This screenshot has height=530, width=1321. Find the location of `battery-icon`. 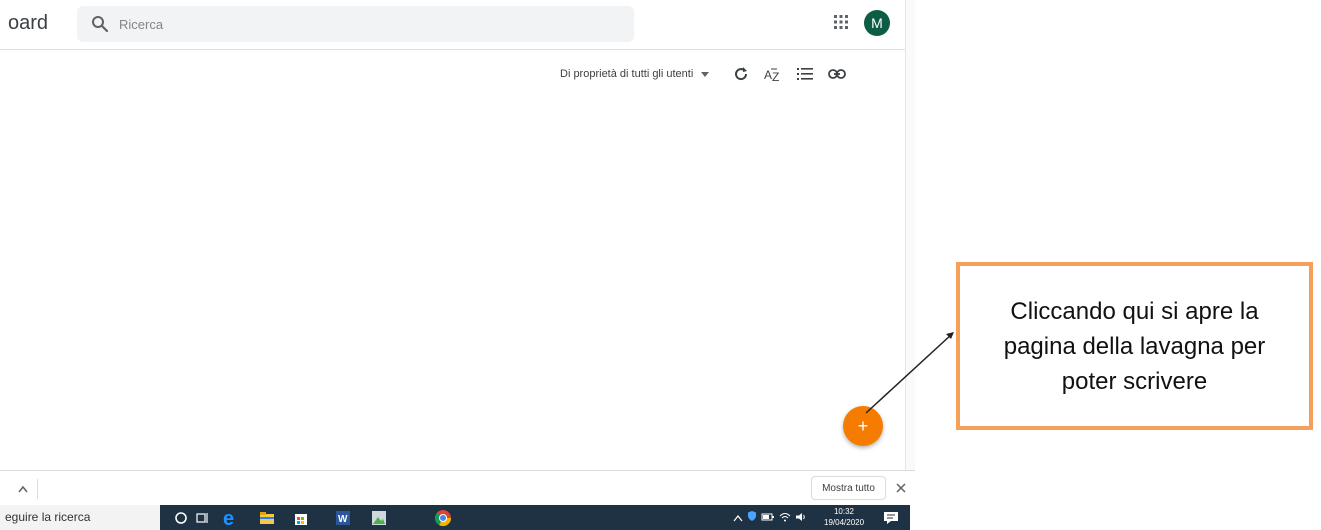

battery-icon is located at coordinates (768, 518).